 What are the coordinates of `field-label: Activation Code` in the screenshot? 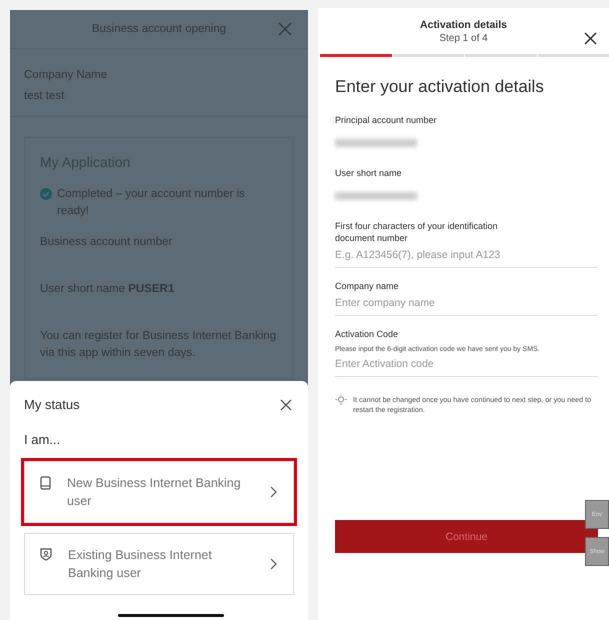 It's located at (367, 334).